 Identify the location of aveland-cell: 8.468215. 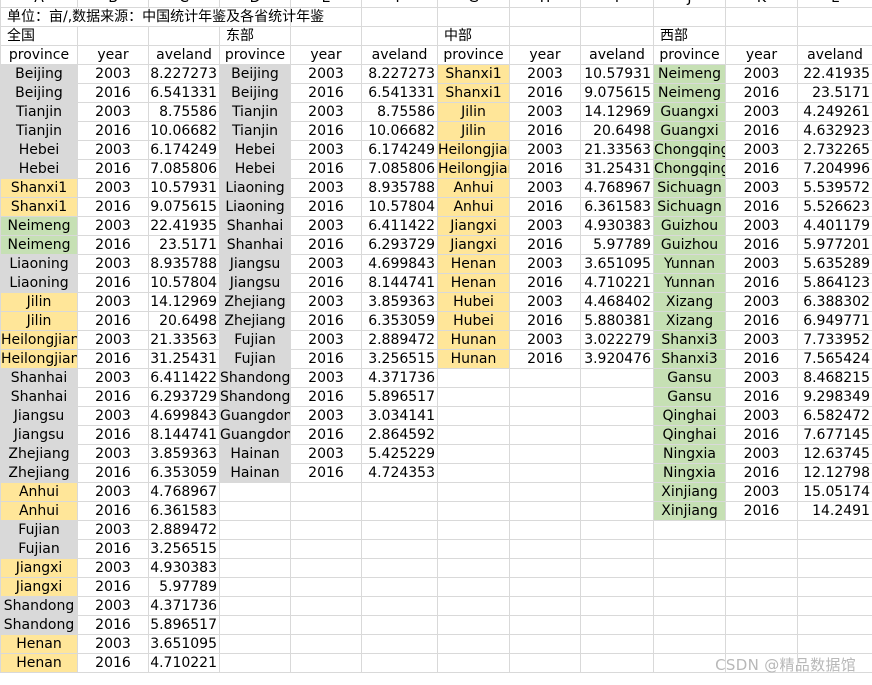
(834, 378).